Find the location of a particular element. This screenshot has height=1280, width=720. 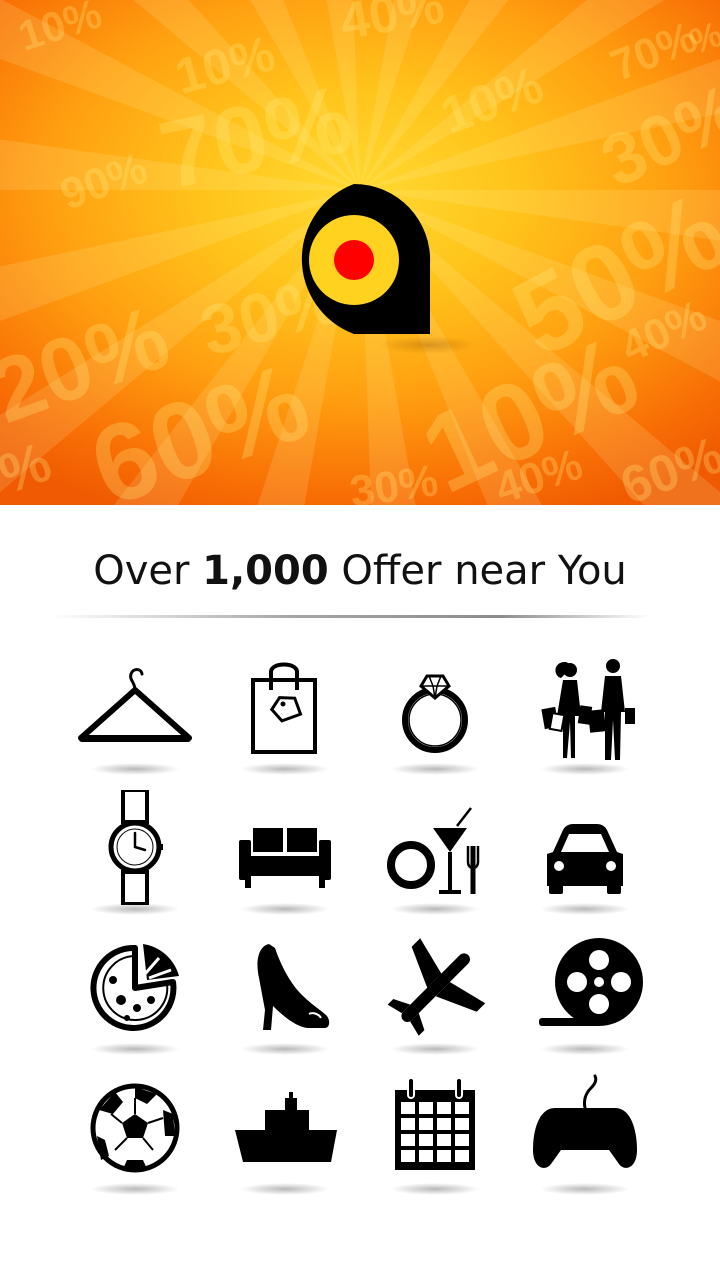

film-reel-icon is located at coordinates (591, 982).